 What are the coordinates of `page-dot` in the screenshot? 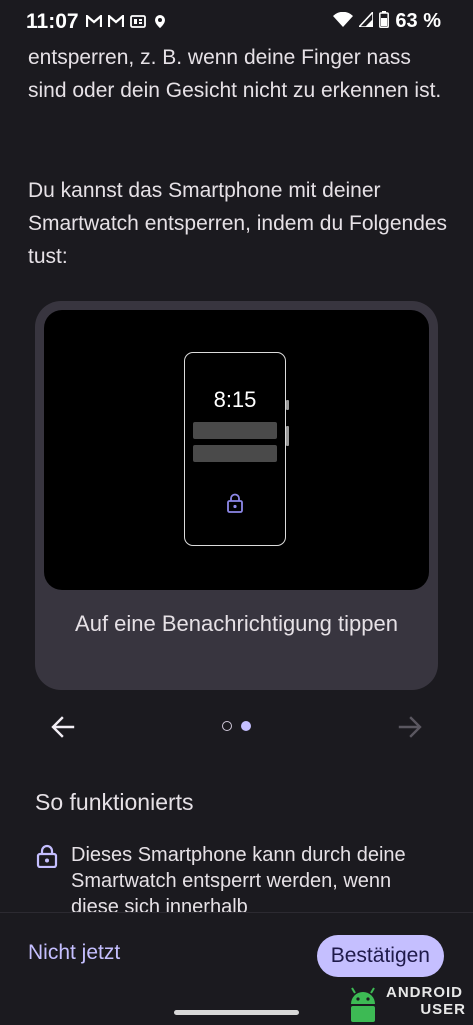 It's located at (227, 726).